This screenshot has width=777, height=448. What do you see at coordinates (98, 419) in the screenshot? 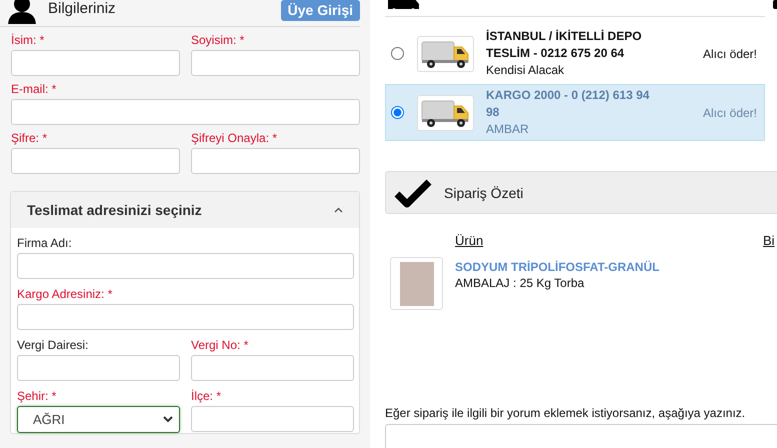
I see `city-dropdown: AĞRI` at bounding box center [98, 419].